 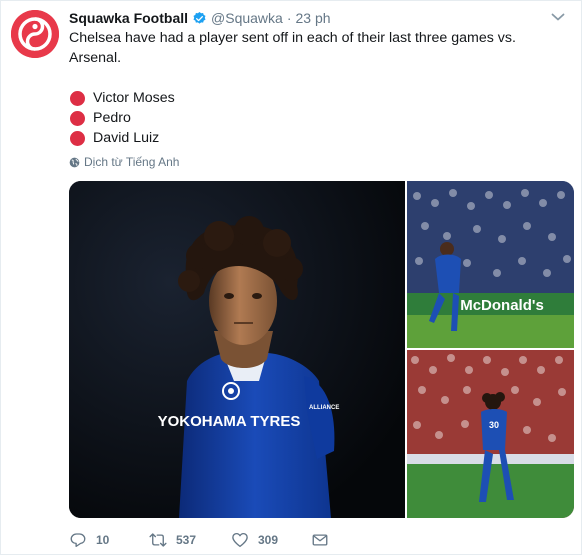 What do you see at coordinates (240, 540) in the screenshot?
I see `heart-icon` at bounding box center [240, 540].